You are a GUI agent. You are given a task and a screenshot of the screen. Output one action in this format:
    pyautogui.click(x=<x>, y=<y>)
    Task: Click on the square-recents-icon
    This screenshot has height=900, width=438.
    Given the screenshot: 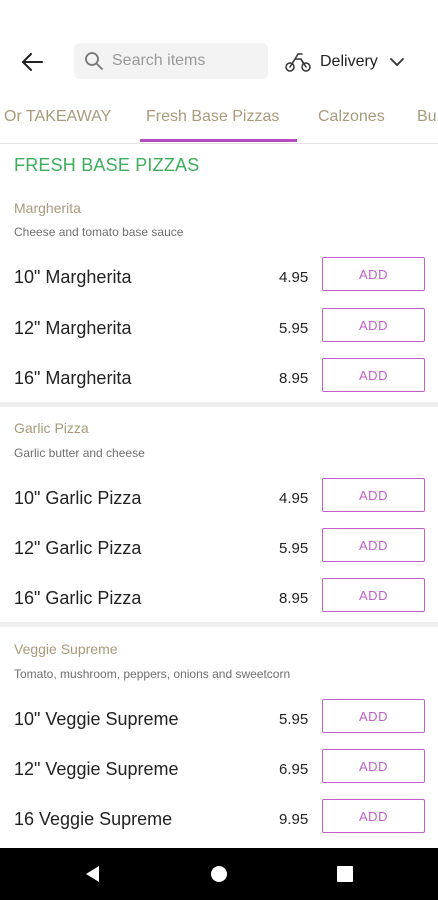 What is the action you would take?
    pyautogui.click(x=345, y=874)
    